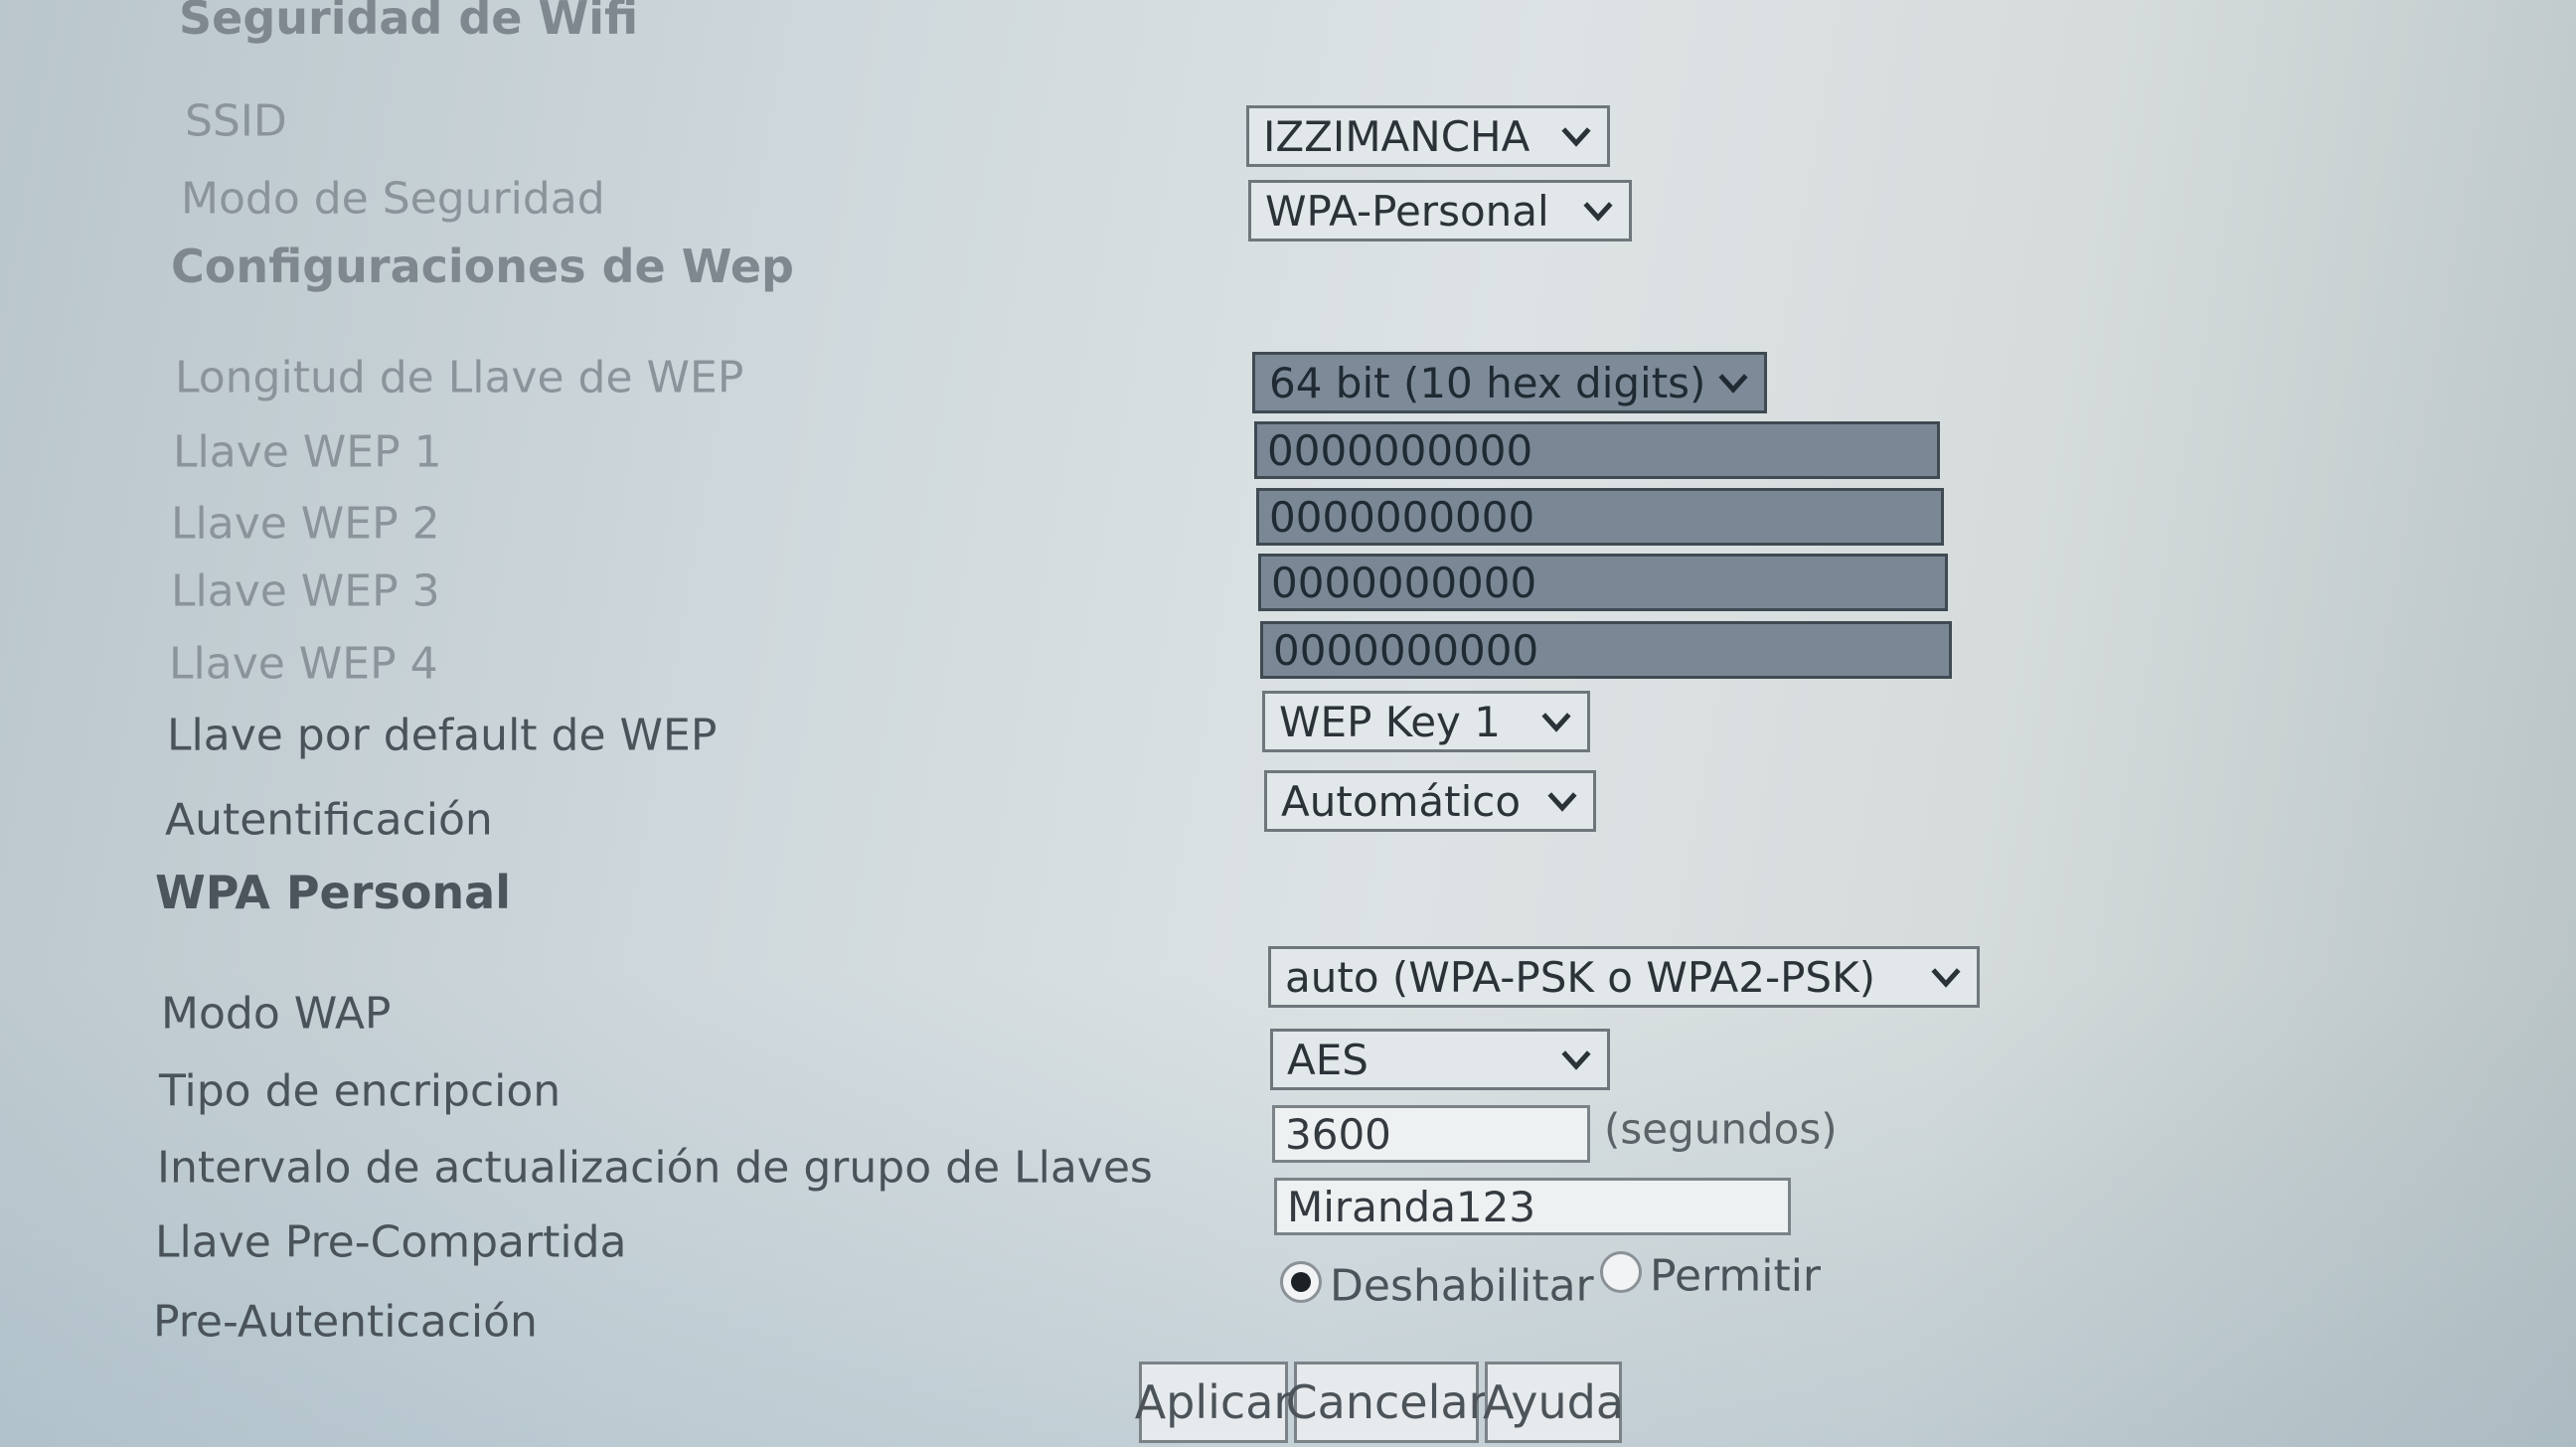  What do you see at coordinates (236, 121) in the screenshot?
I see `ssid-label: SSID` at bounding box center [236, 121].